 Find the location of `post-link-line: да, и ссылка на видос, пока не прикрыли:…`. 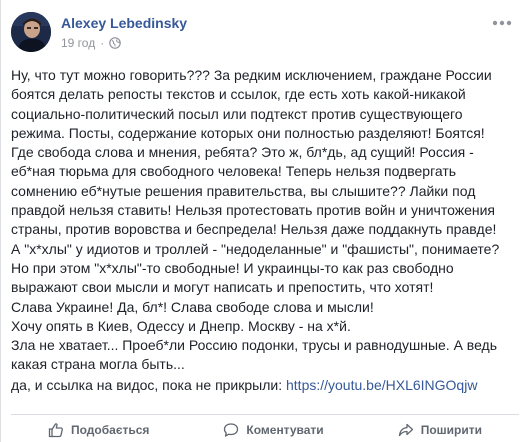

post-link-line: да, и ссылка на видос, пока не прикрыли:… is located at coordinates (264, 385).